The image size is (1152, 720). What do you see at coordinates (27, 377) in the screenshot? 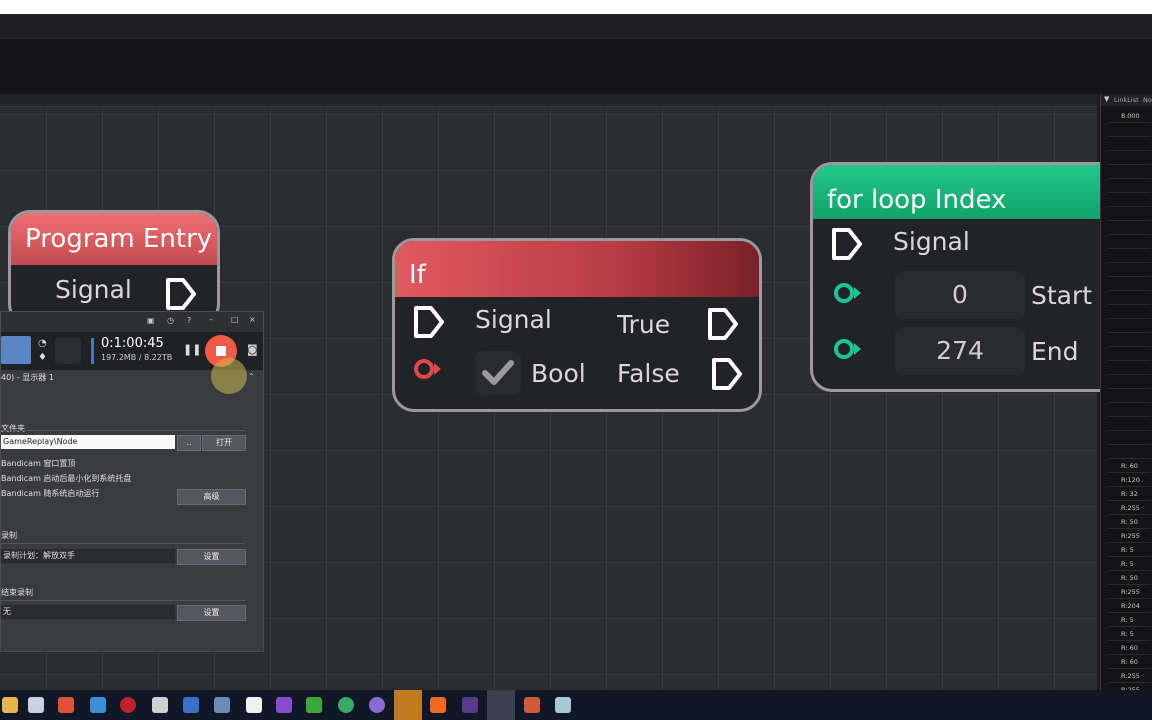
I see `monitor-label: 40) - 显示器 1` at bounding box center [27, 377].